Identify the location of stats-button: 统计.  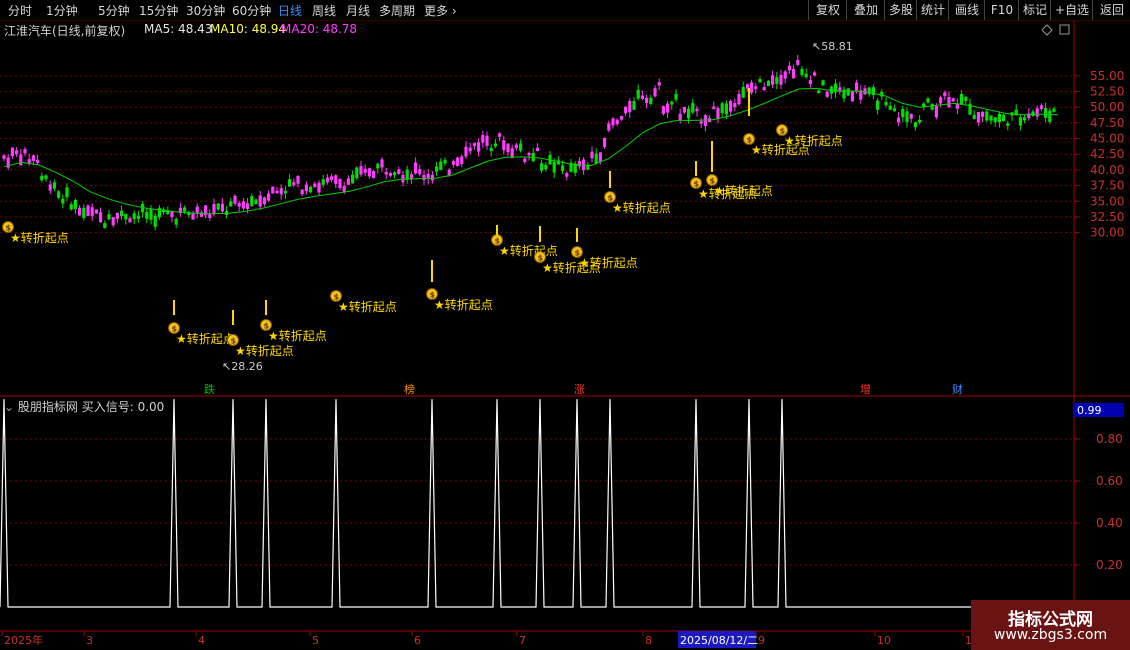
(932, 10).